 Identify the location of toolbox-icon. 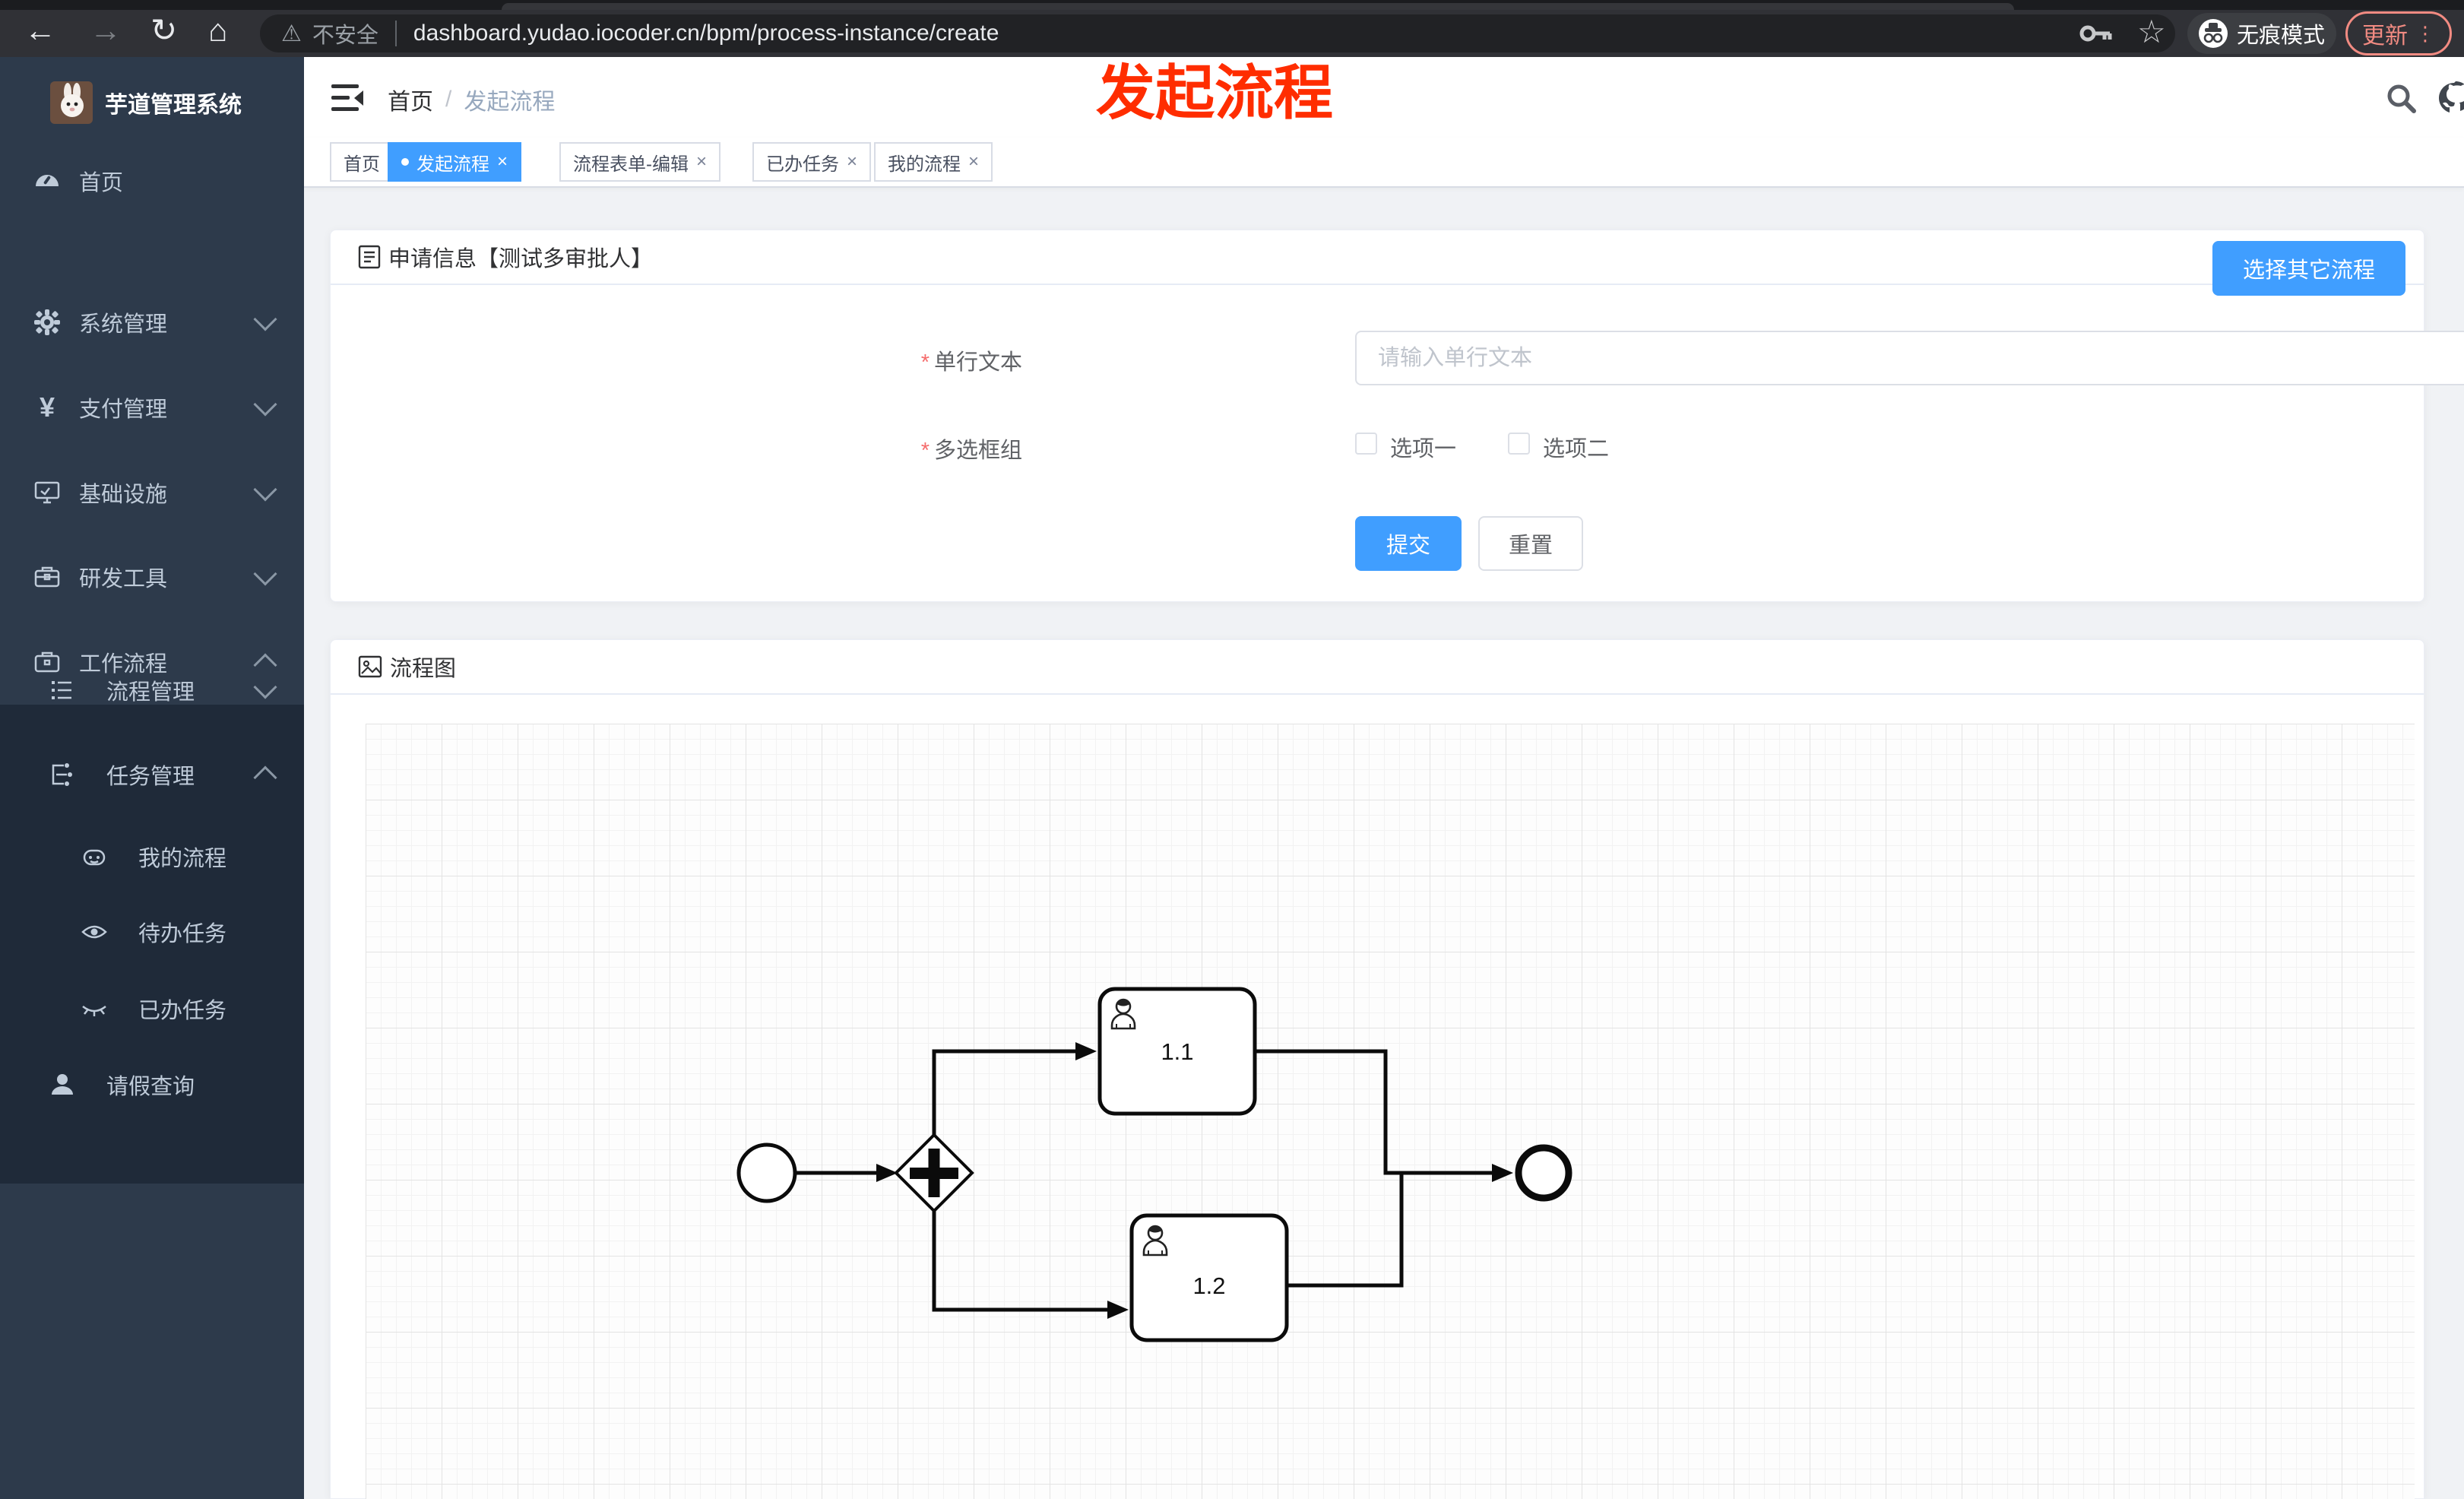
(47, 577).